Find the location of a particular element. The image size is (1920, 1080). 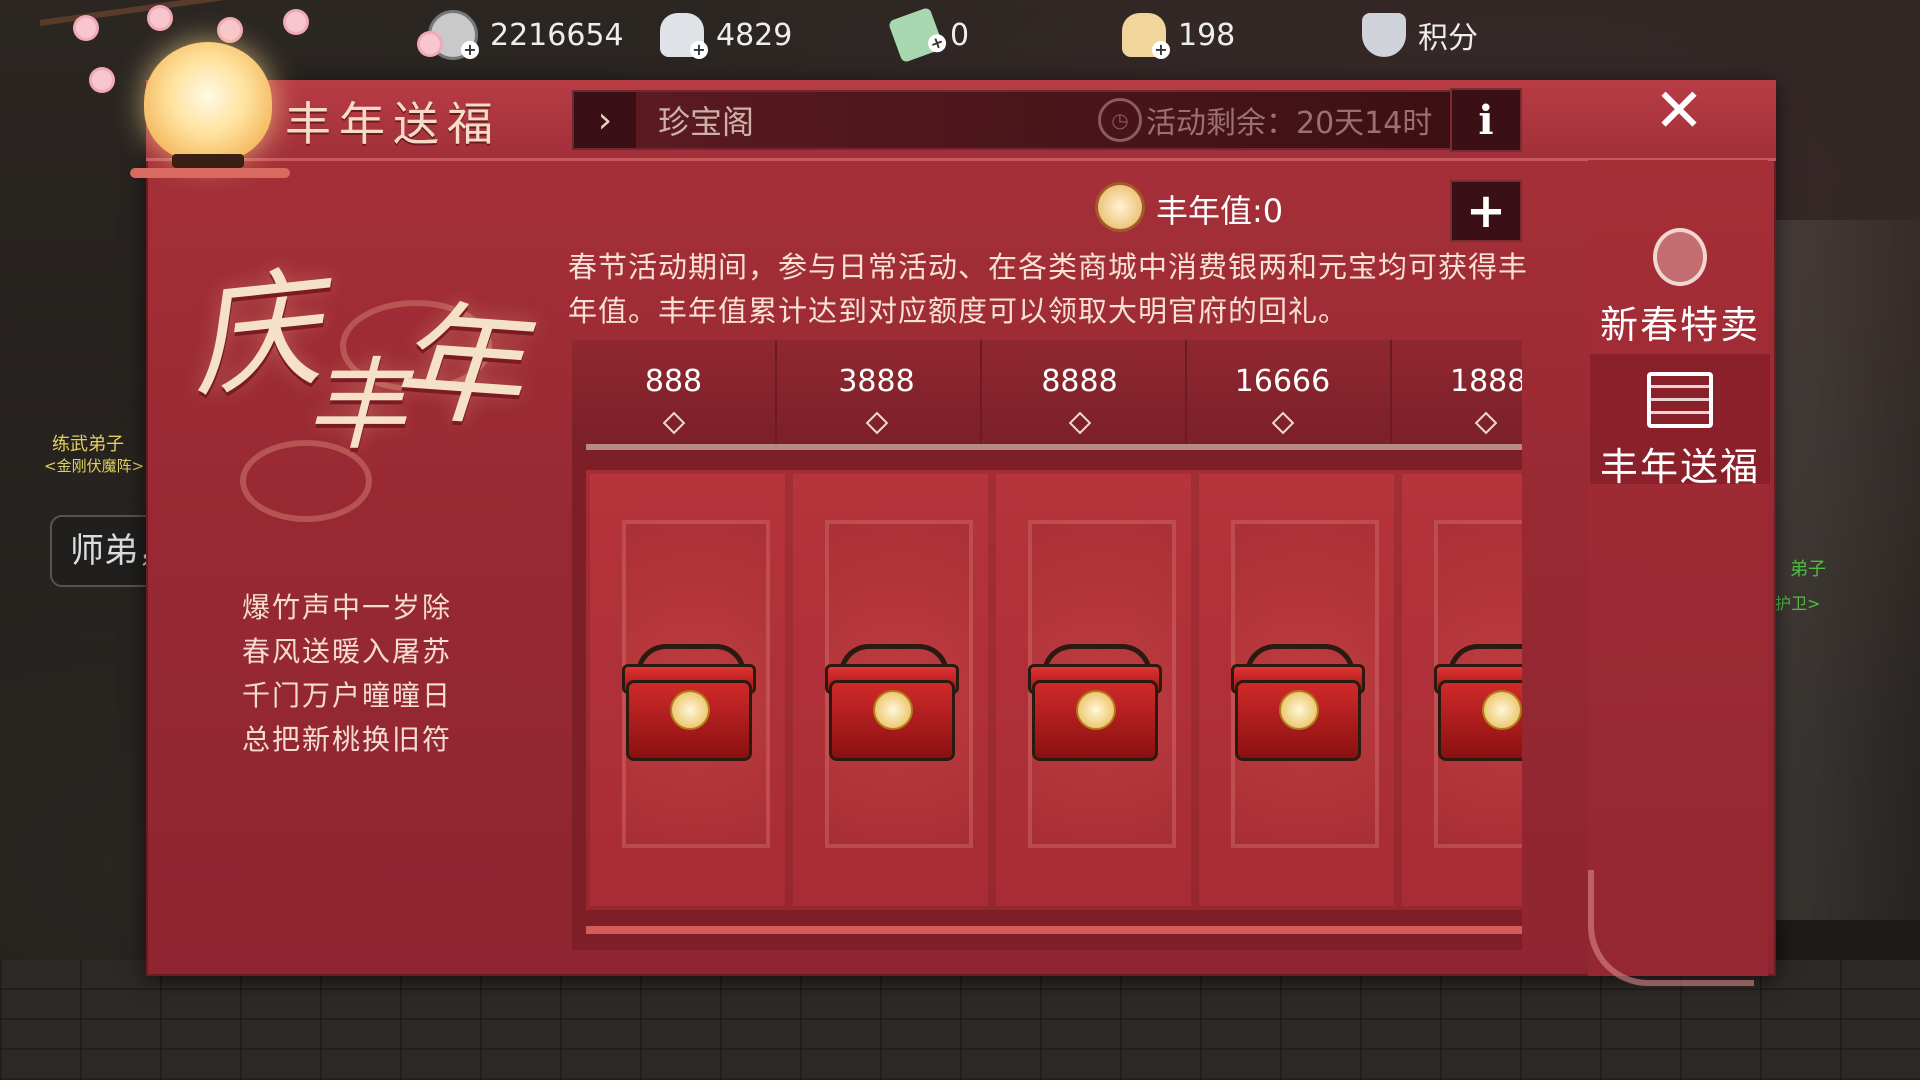

silver-coin-value: 2216654 is located at coordinates (557, 35).